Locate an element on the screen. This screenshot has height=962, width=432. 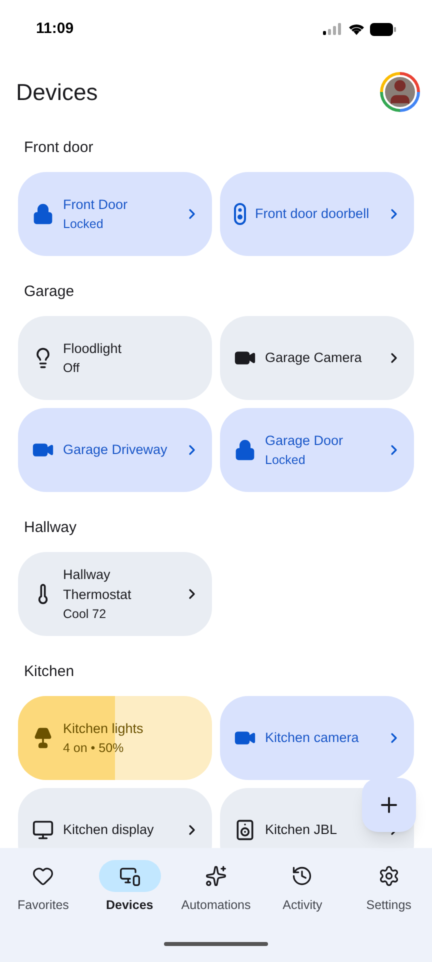
lamp-icon is located at coordinates (43, 738).